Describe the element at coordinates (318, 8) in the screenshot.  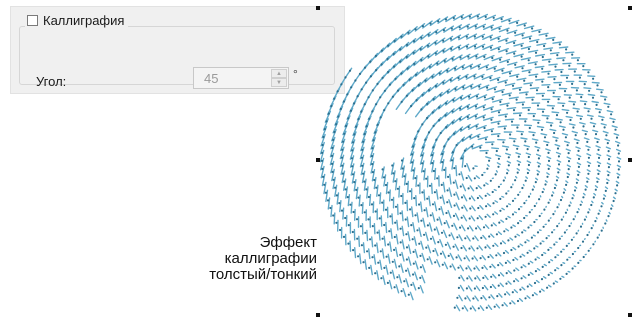
I see `selection-handle-top-left` at that location.